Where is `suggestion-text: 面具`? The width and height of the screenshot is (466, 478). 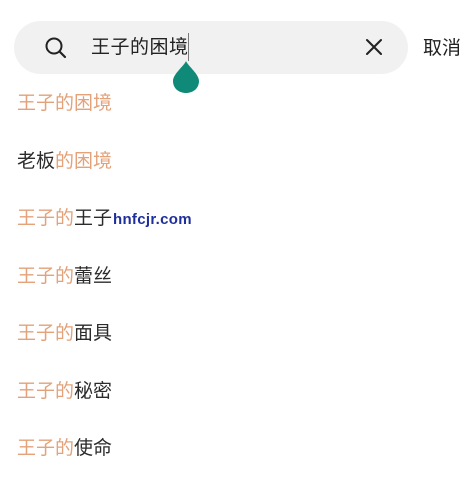 suggestion-text: 面具 is located at coordinates (93, 333).